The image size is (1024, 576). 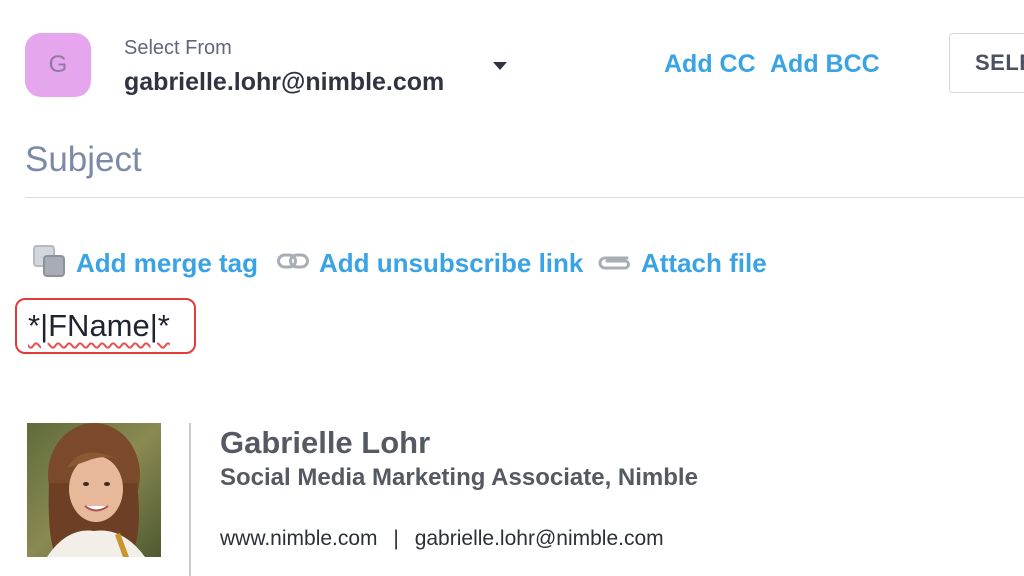 I want to click on signature-divider, so click(x=190, y=499).